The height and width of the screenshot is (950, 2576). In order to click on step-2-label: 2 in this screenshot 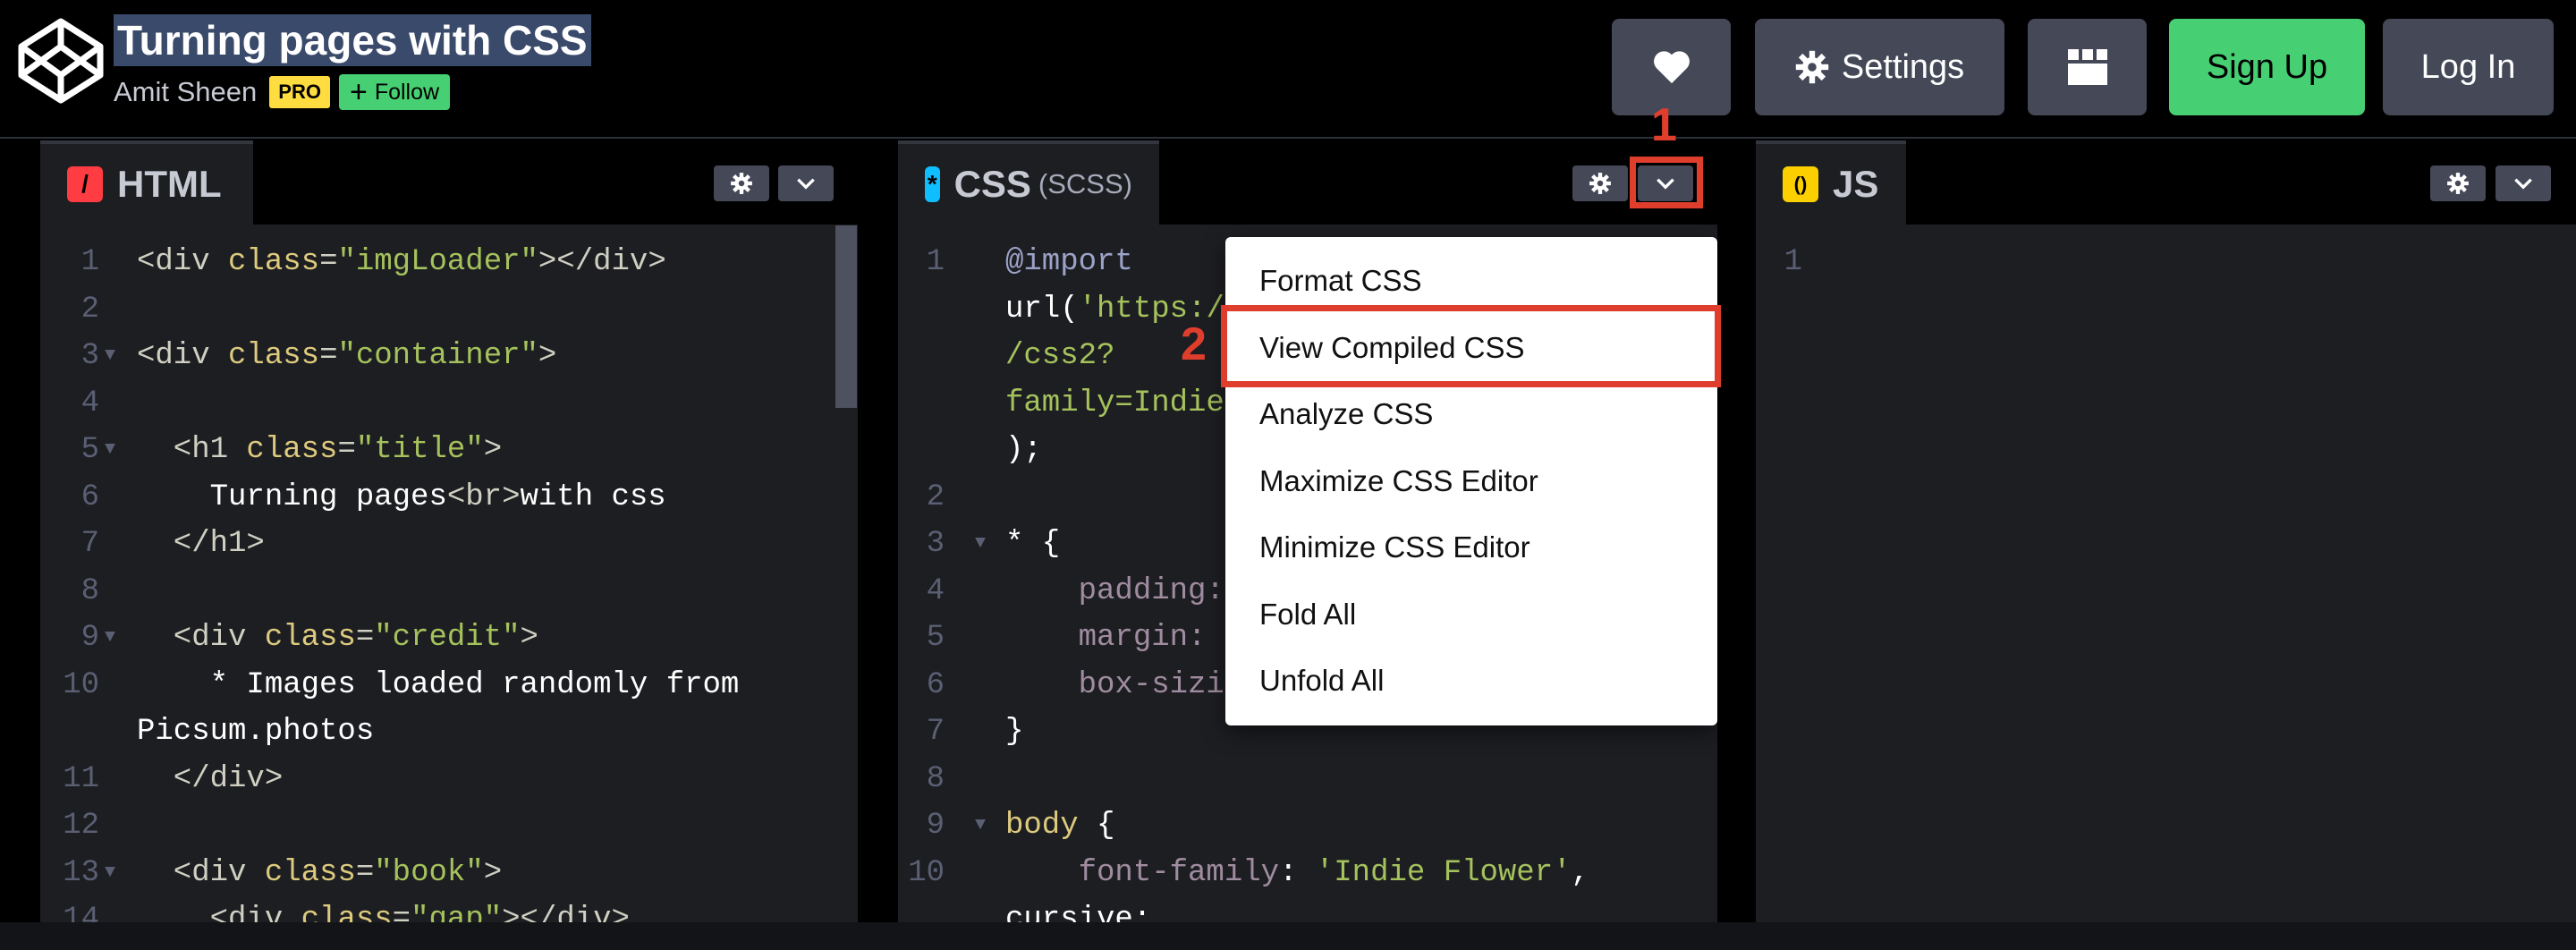, I will do `click(1194, 344)`.